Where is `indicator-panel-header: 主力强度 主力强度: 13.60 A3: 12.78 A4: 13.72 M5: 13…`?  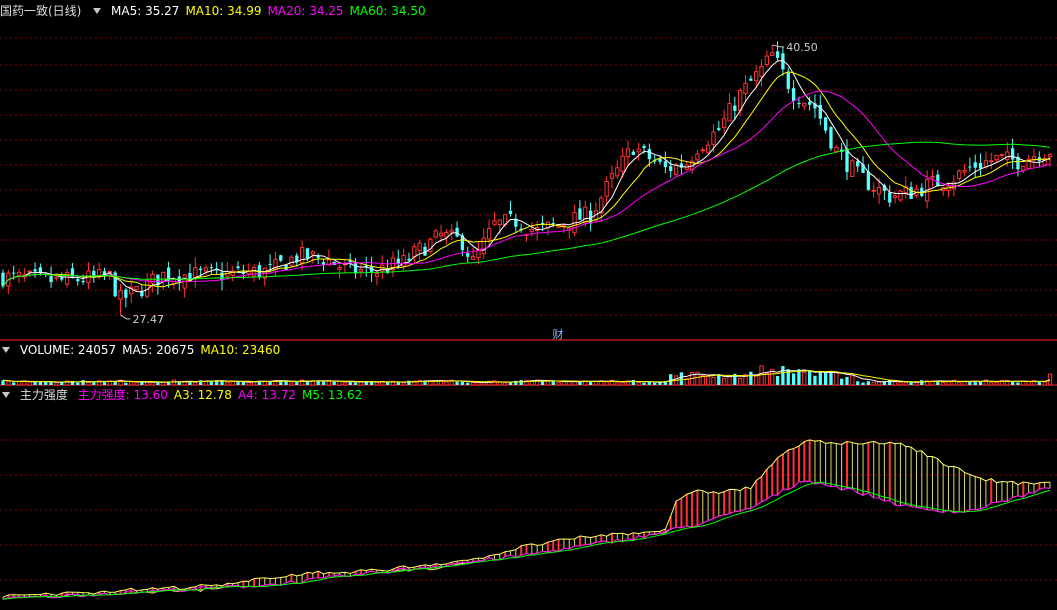 indicator-panel-header: 主力强度 主力强度: 13.60 A3: 12.78 A4: 13.72 M5: 13… is located at coordinates (187, 395).